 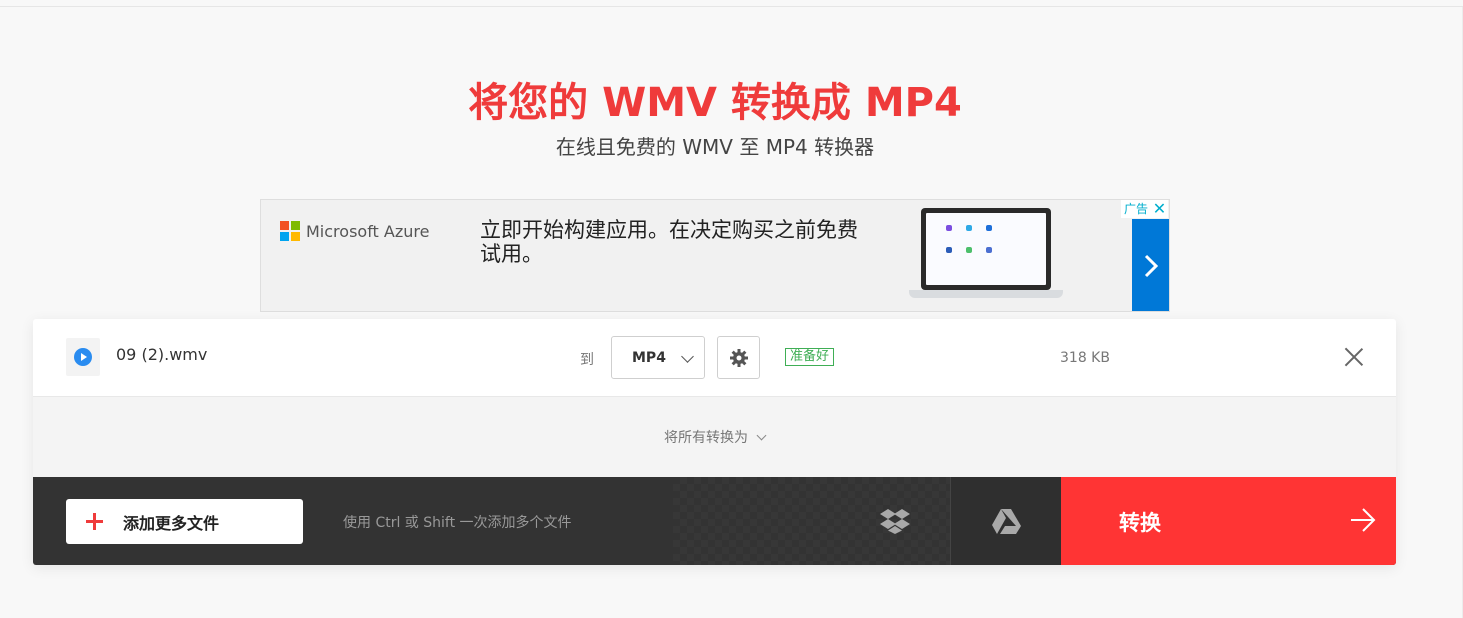 What do you see at coordinates (675, 242) in the screenshot?
I see `ad-text: 立即开始构建应用。在决定购买之前免费试用。` at bounding box center [675, 242].